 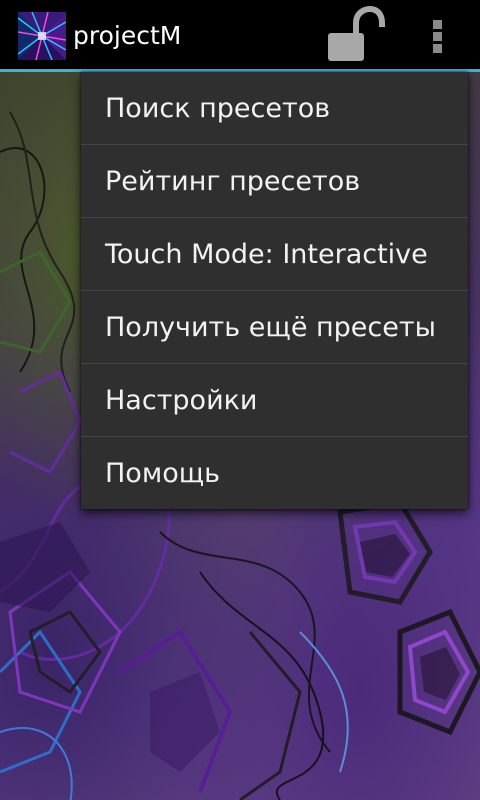 I want to click on action-bar: projectM, so click(x=240, y=34).